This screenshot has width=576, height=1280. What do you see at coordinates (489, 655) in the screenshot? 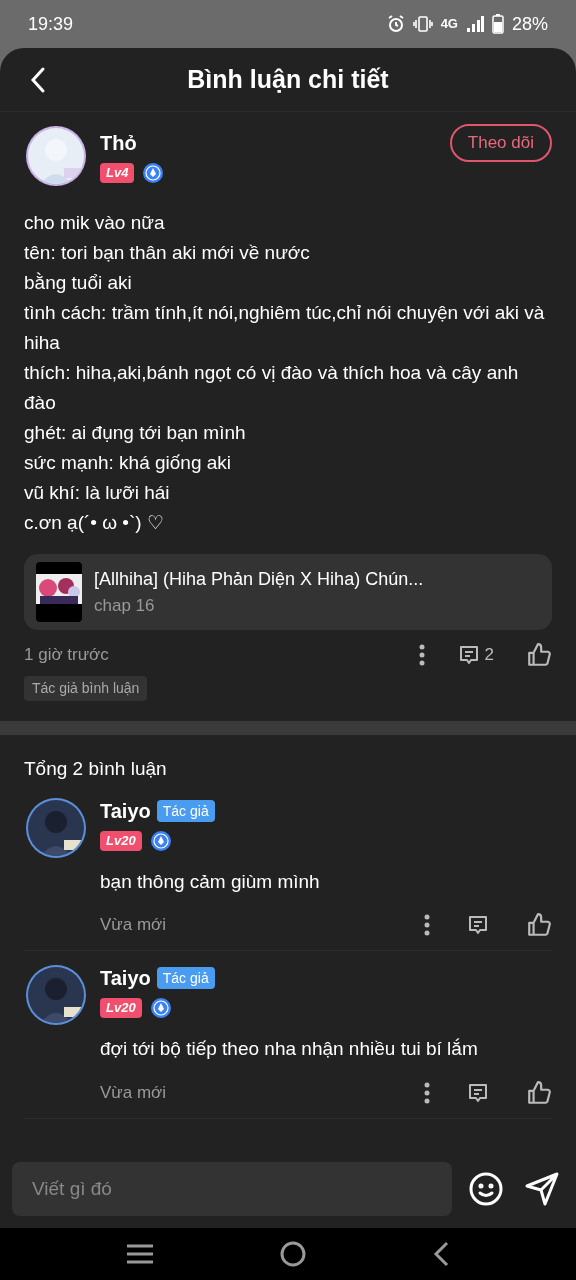
I see `reply-count: 2` at bounding box center [489, 655].